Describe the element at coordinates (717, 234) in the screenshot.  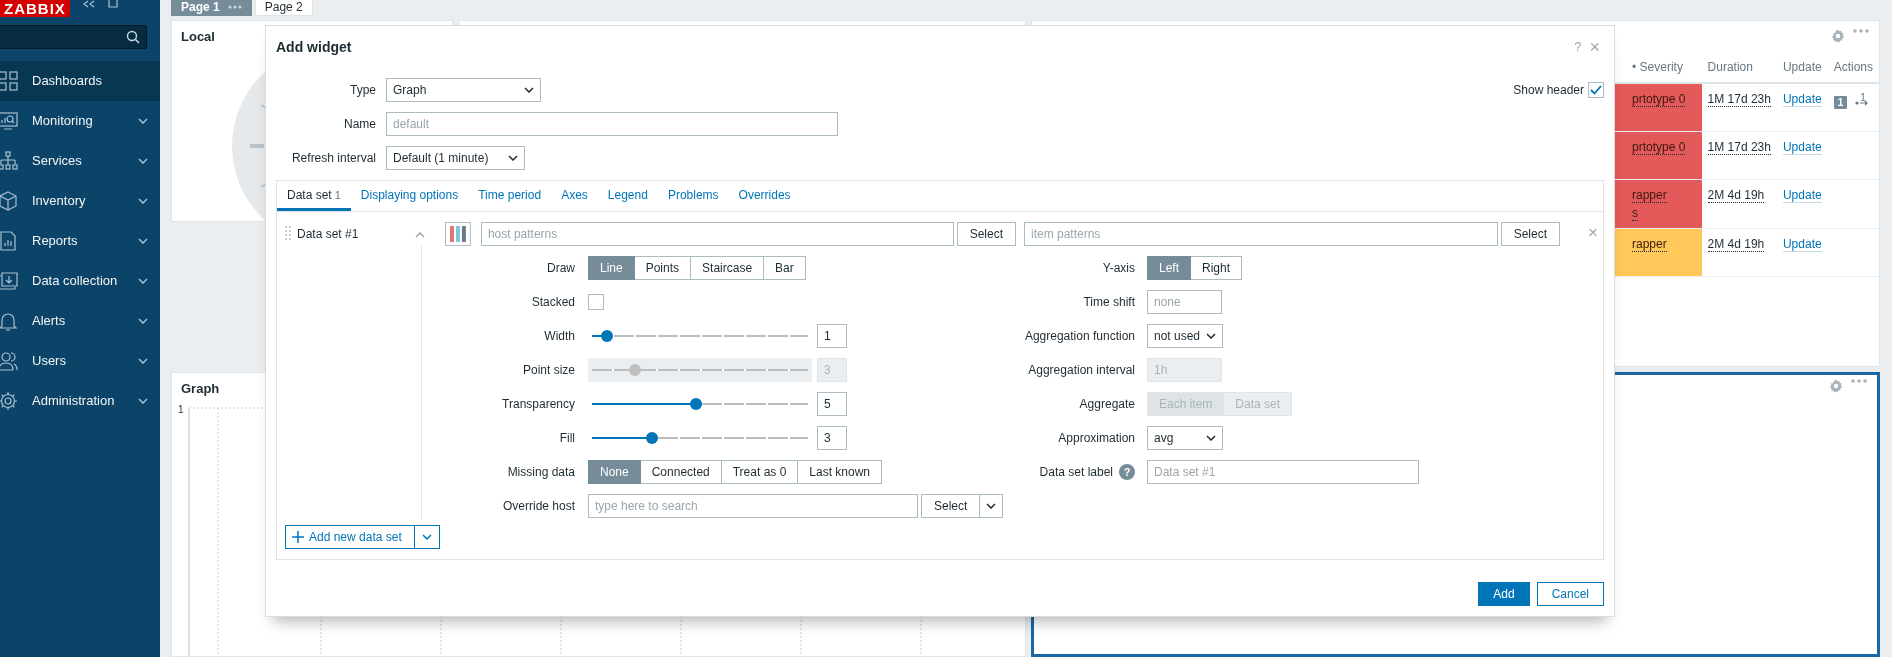
I see `text-field: host patterns` at that location.